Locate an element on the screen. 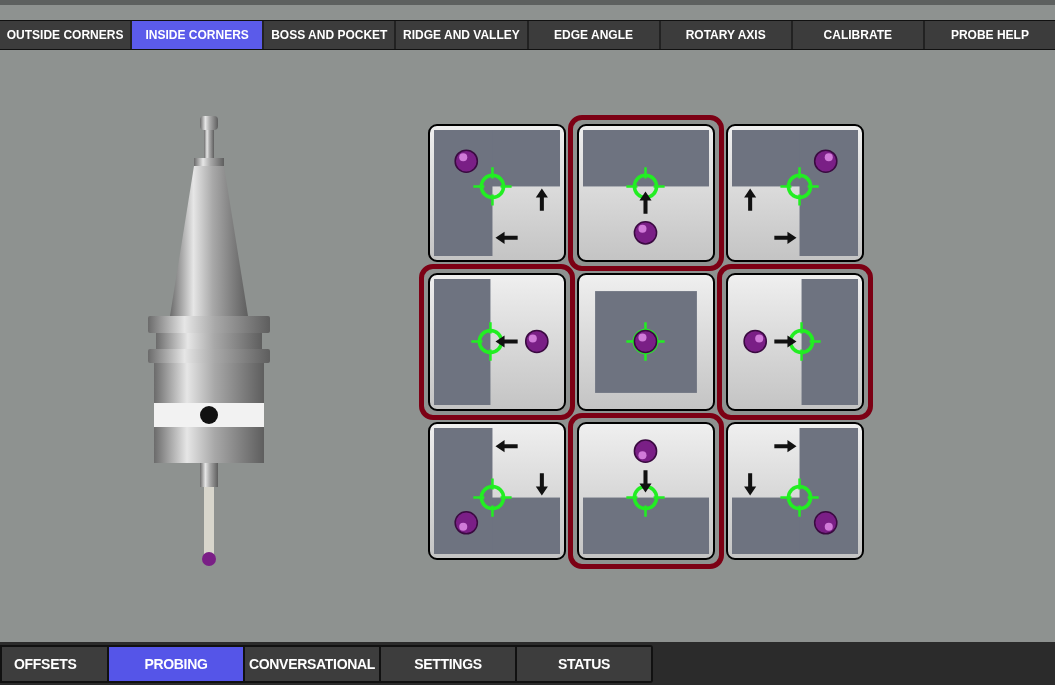  tab: SETTINGS is located at coordinates (448, 664).